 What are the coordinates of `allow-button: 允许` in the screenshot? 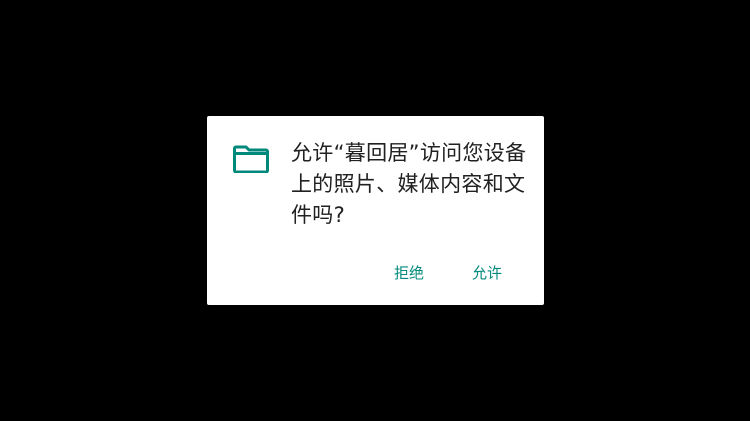 It's located at (487, 273).